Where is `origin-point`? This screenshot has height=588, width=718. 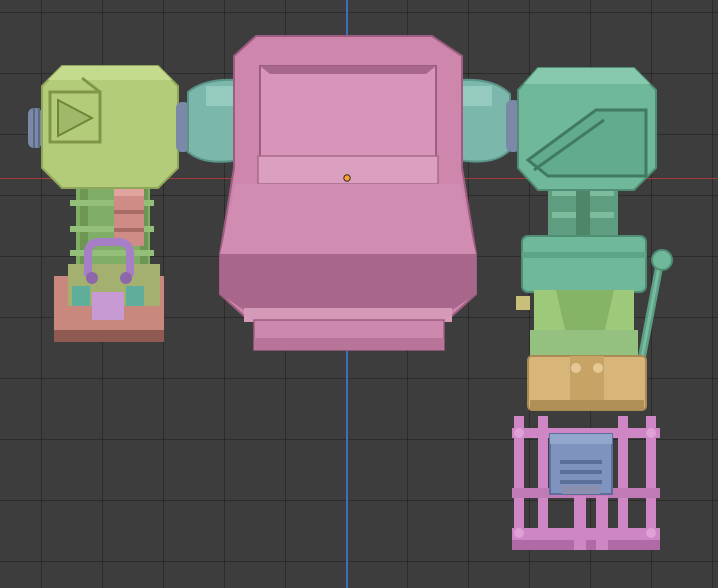 origin-point is located at coordinates (347, 178).